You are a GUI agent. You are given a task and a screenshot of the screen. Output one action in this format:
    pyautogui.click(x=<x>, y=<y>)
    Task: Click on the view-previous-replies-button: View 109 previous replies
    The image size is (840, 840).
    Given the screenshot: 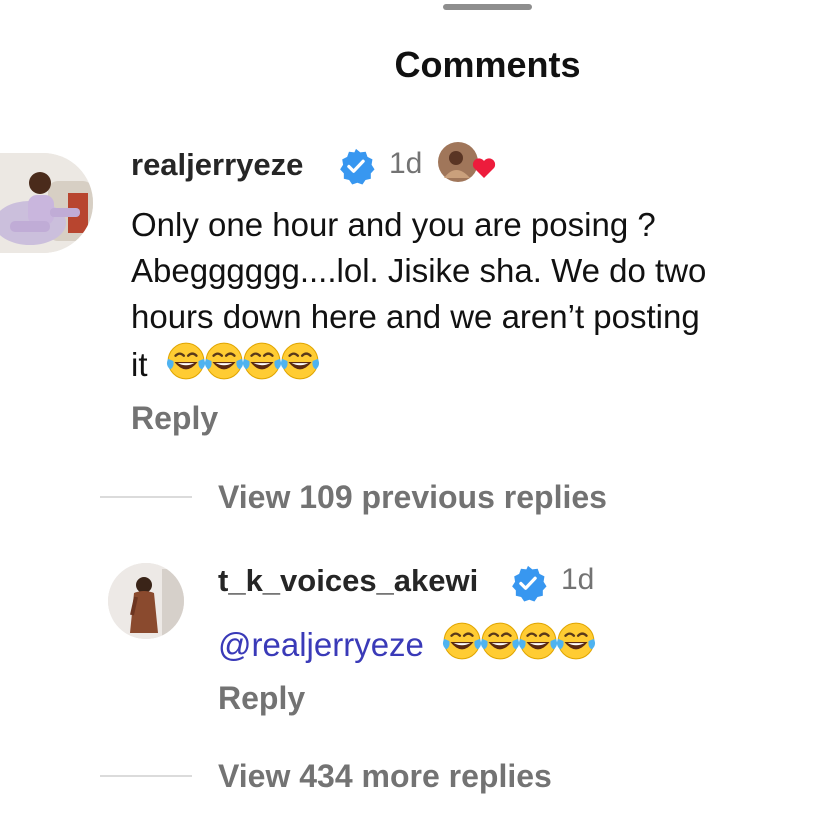 What is the action you would take?
    pyautogui.click(x=412, y=497)
    